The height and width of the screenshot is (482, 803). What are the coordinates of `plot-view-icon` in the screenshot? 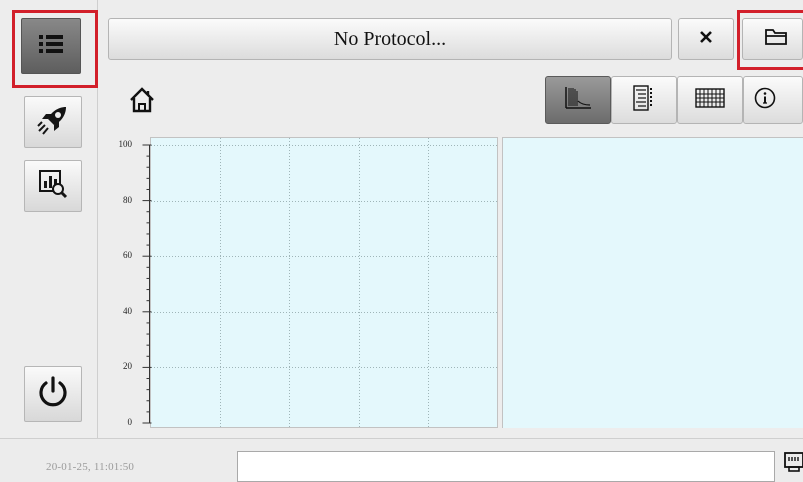 It's located at (578, 100).